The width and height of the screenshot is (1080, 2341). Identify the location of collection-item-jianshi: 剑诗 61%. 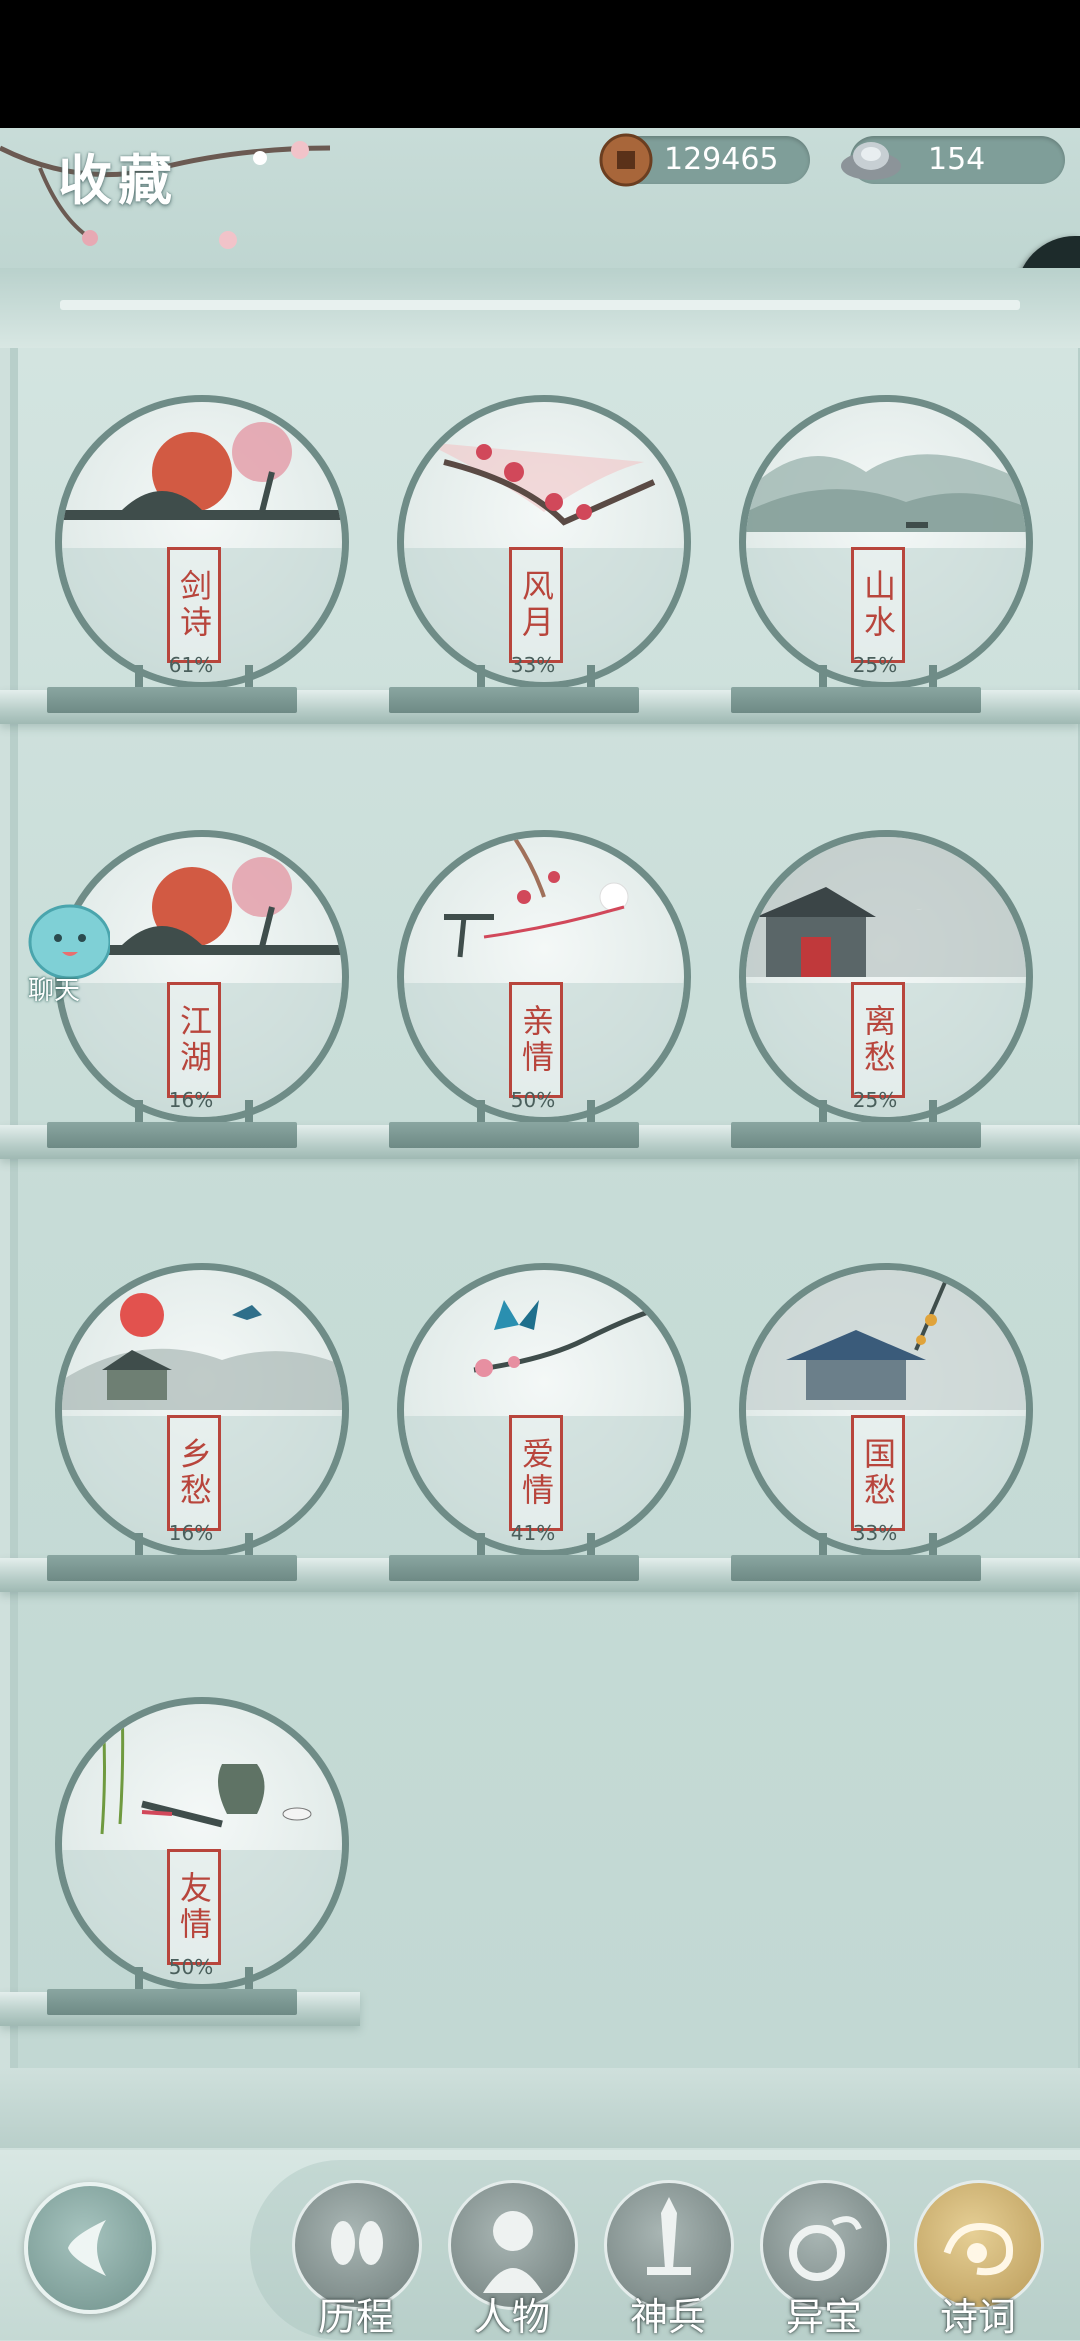
(201, 554).